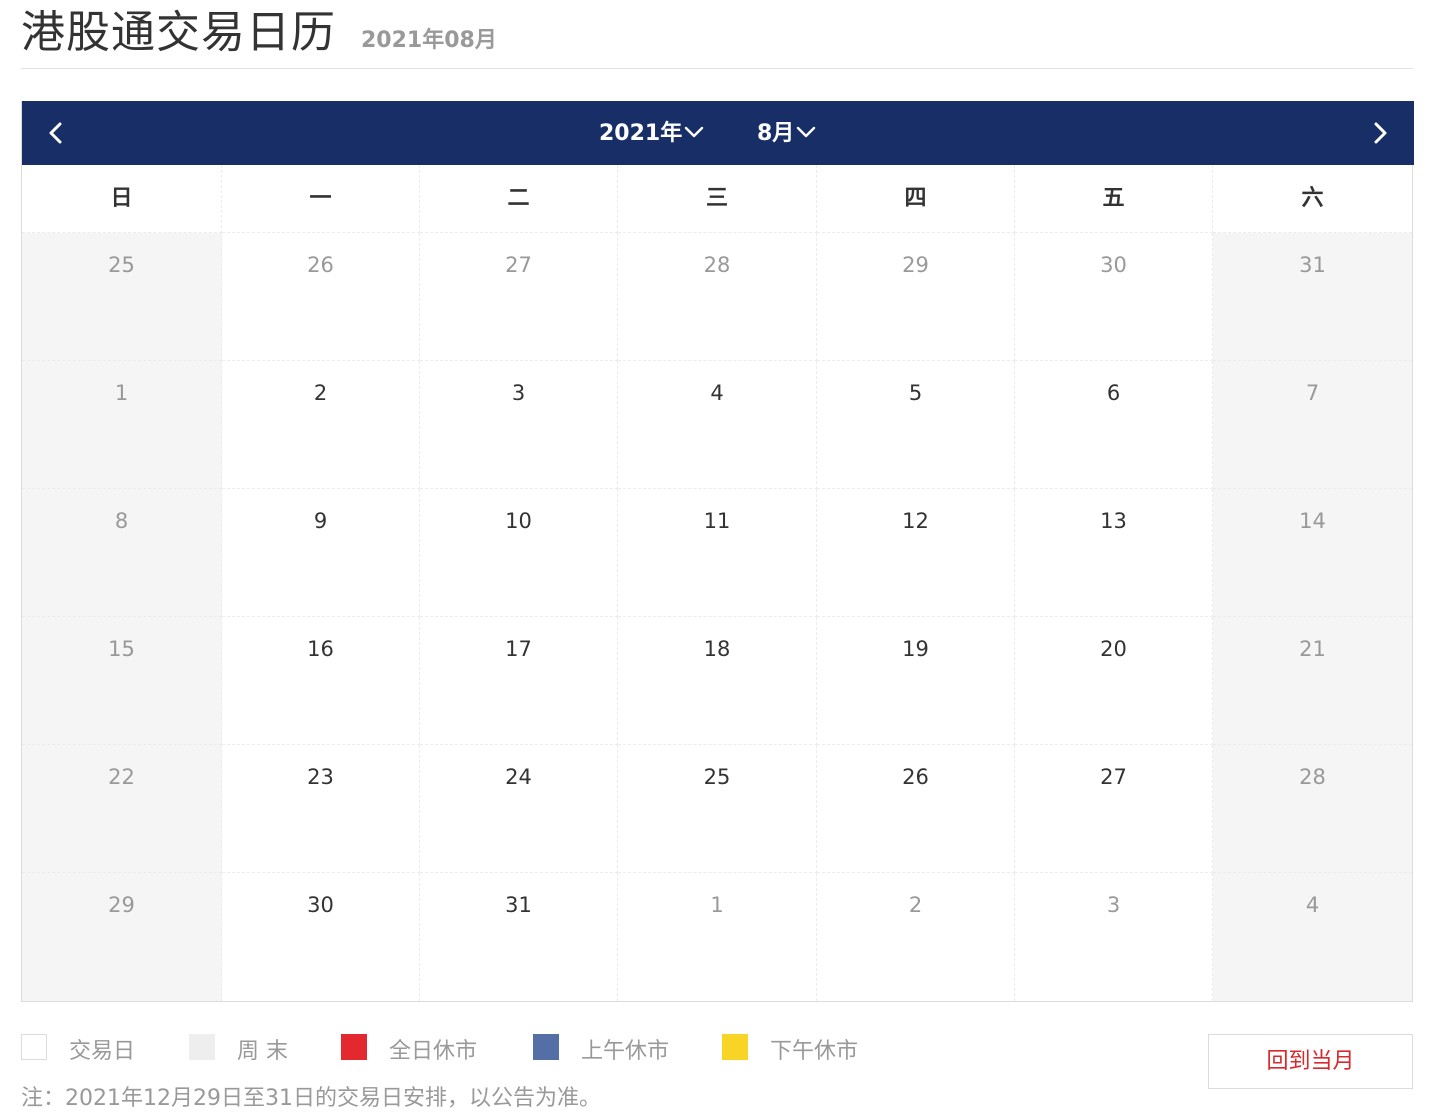 The height and width of the screenshot is (1120, 1438). What do you see at coordinates (718, 133) in the screenshot?
I see `calendar-nav: 2021年 8月` at bounding box center [718, 133].